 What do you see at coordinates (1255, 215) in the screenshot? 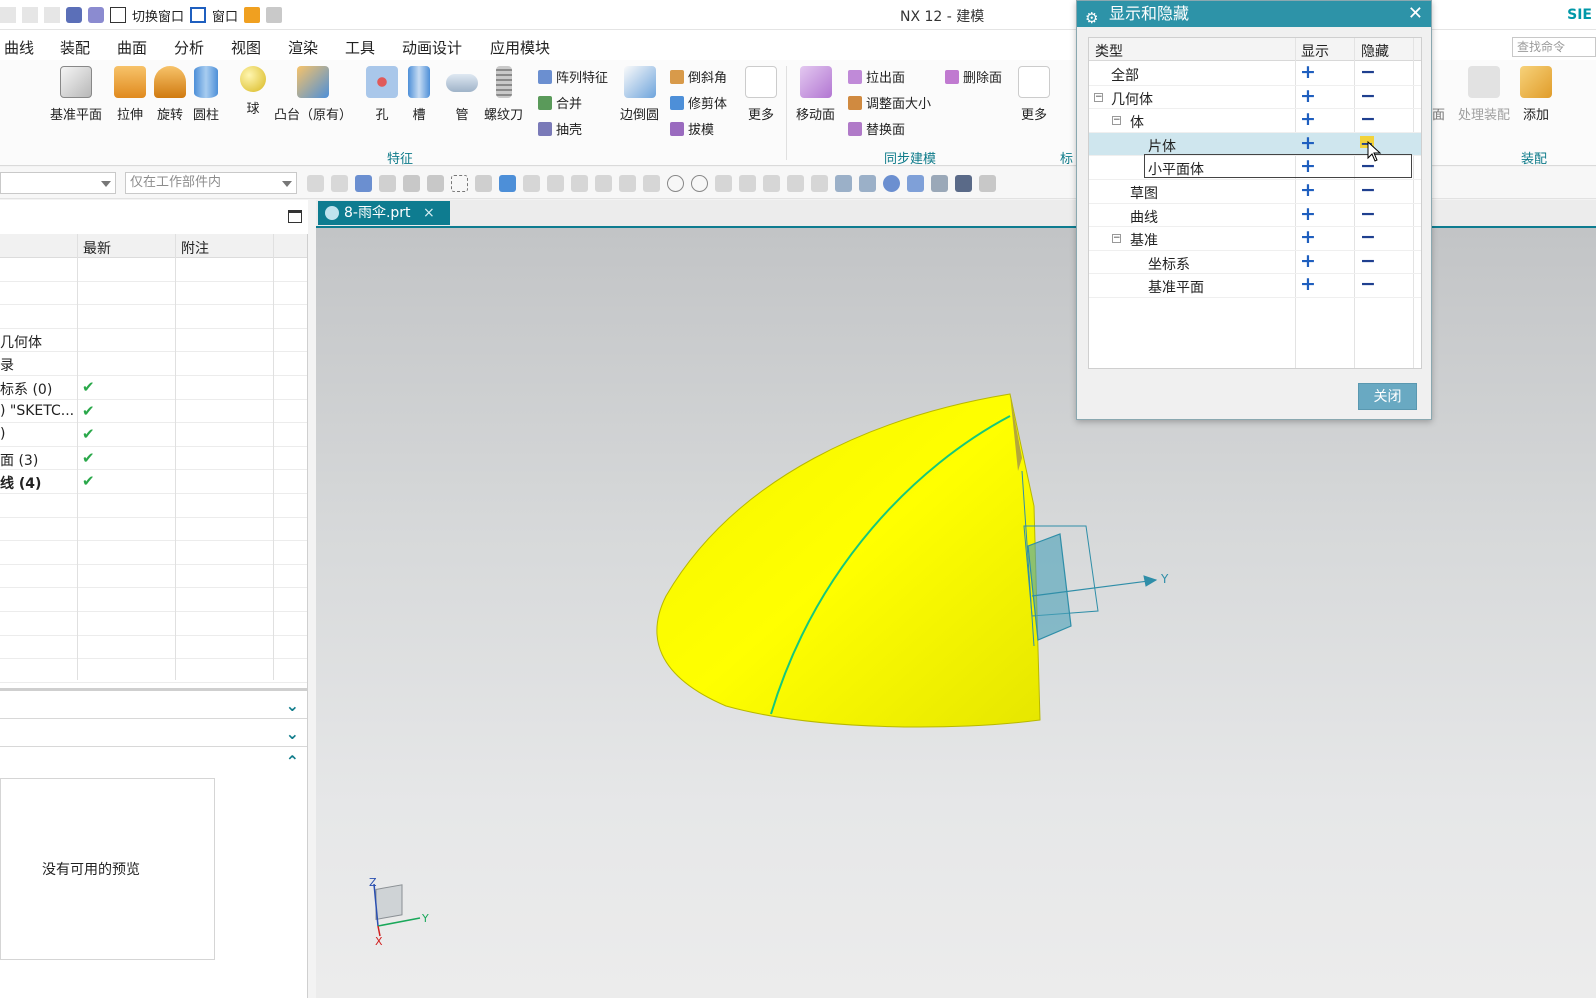
I see `row-curve: 曲线 + −` at bounding box center [1255, 215].